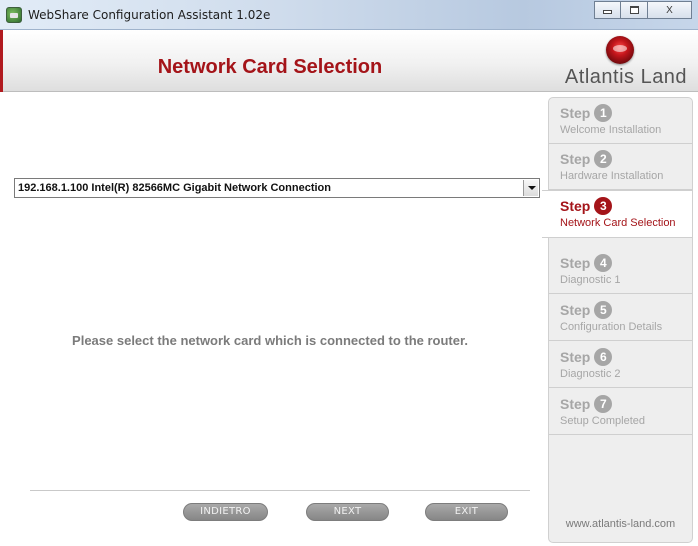 This screenshot has width=698, height=546. What do you see at coordinates (620, 365) in the screenshot?
I see `step-6: Step 6 Diagnostic 2` at bounding box center [620, 365].